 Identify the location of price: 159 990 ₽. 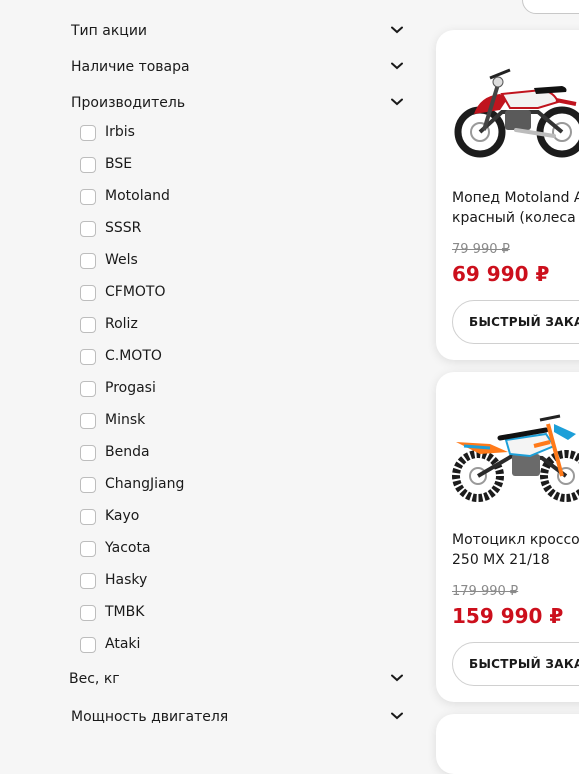
(508, 616).